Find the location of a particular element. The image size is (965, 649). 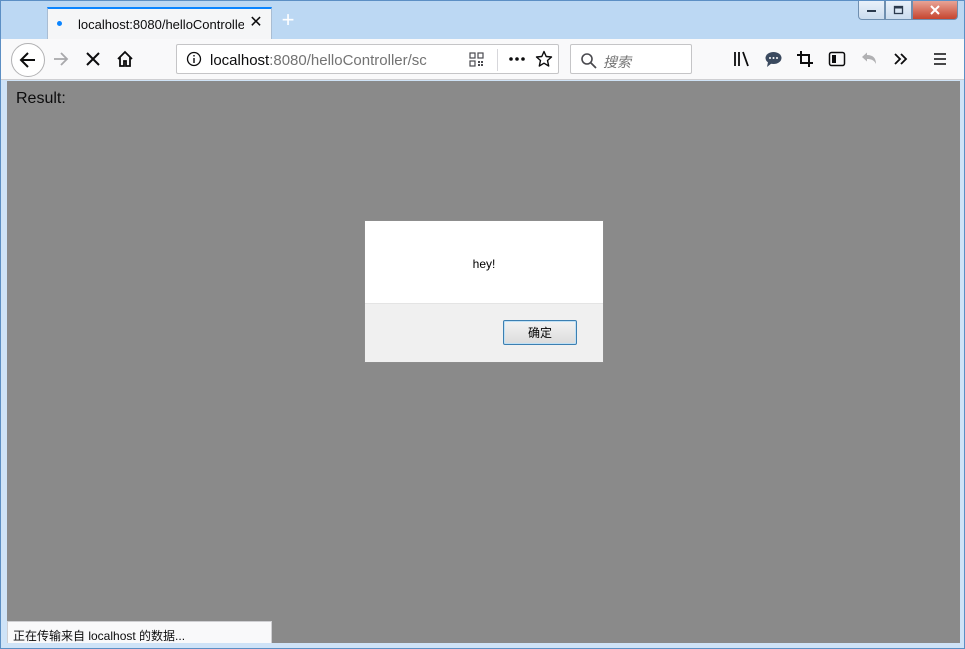

sidebar-icon is located at coordinates (837, 59).